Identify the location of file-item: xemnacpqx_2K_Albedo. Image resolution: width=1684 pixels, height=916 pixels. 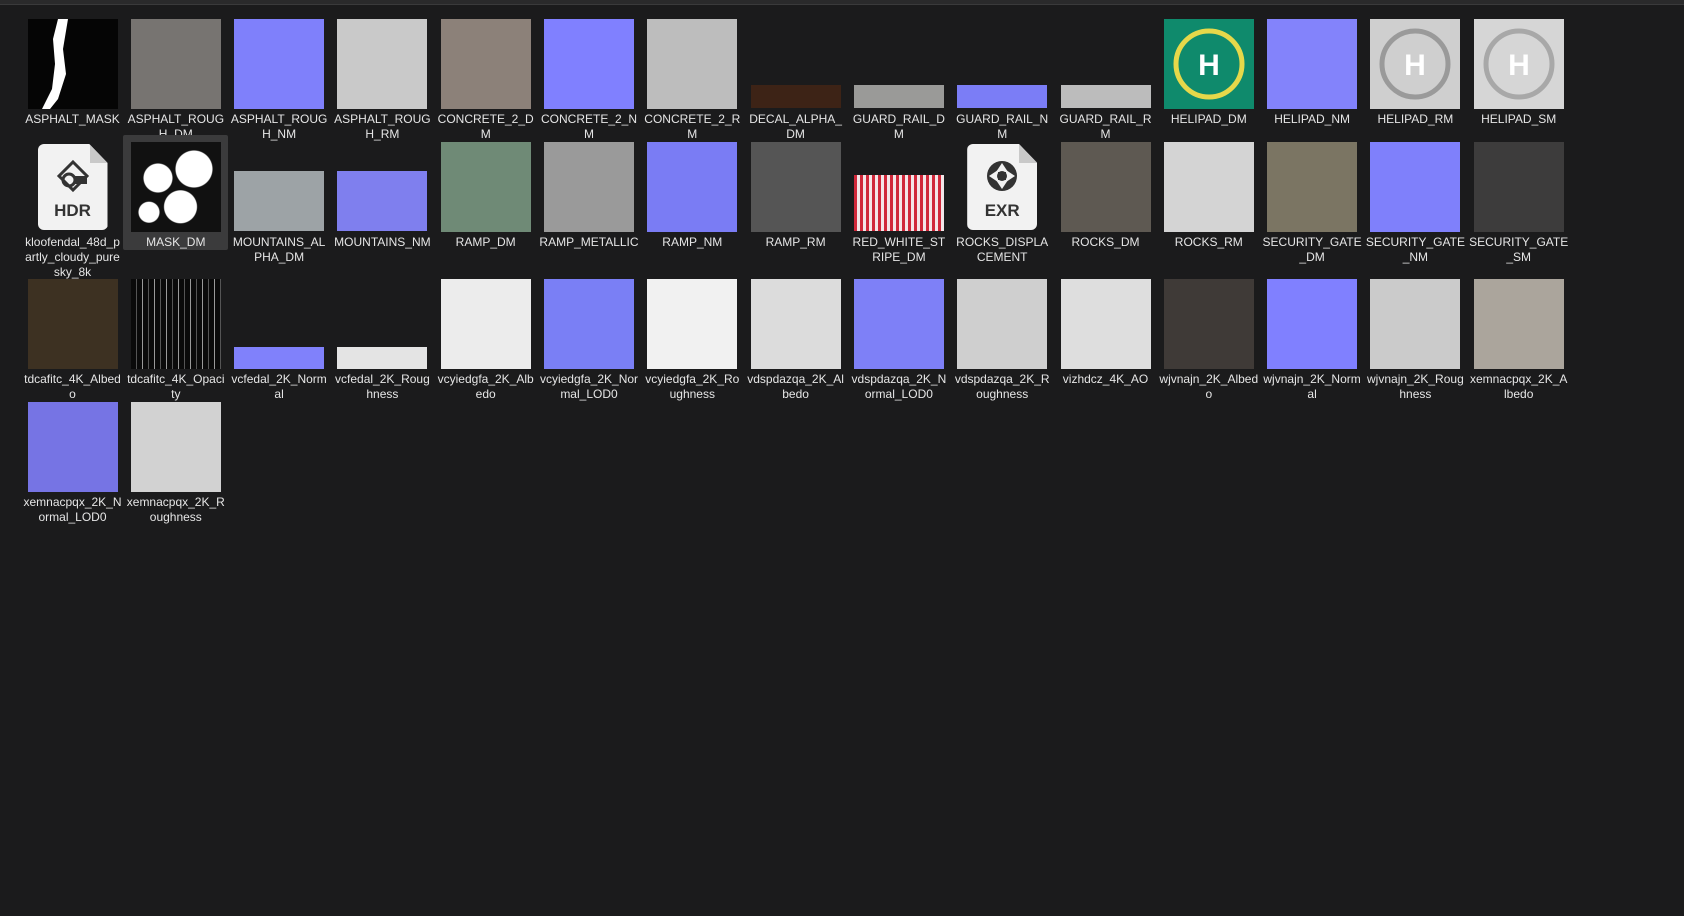
(1518, 337).